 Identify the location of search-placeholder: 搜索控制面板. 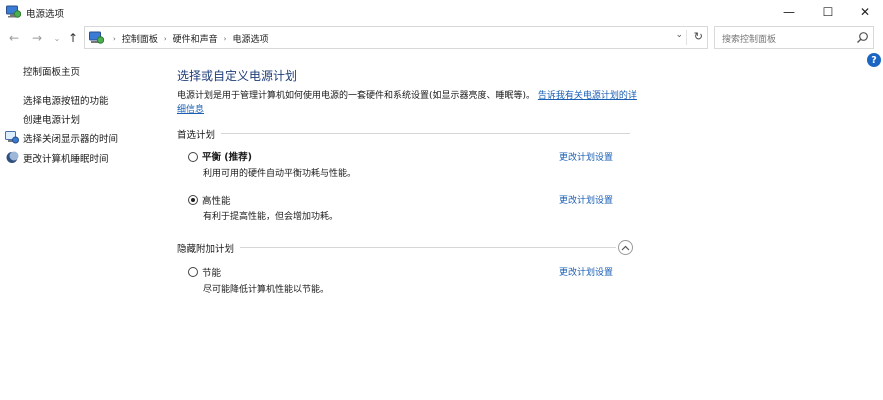
(749, 40).